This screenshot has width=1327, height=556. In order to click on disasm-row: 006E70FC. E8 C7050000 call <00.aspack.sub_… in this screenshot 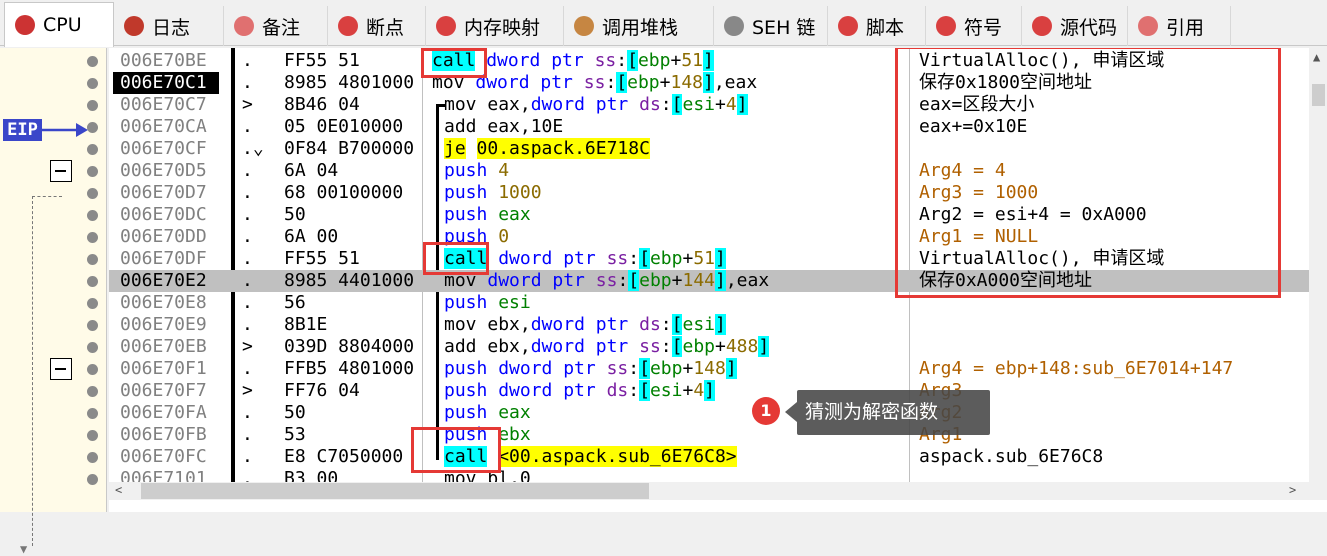, I will do `click(709, 457)`.